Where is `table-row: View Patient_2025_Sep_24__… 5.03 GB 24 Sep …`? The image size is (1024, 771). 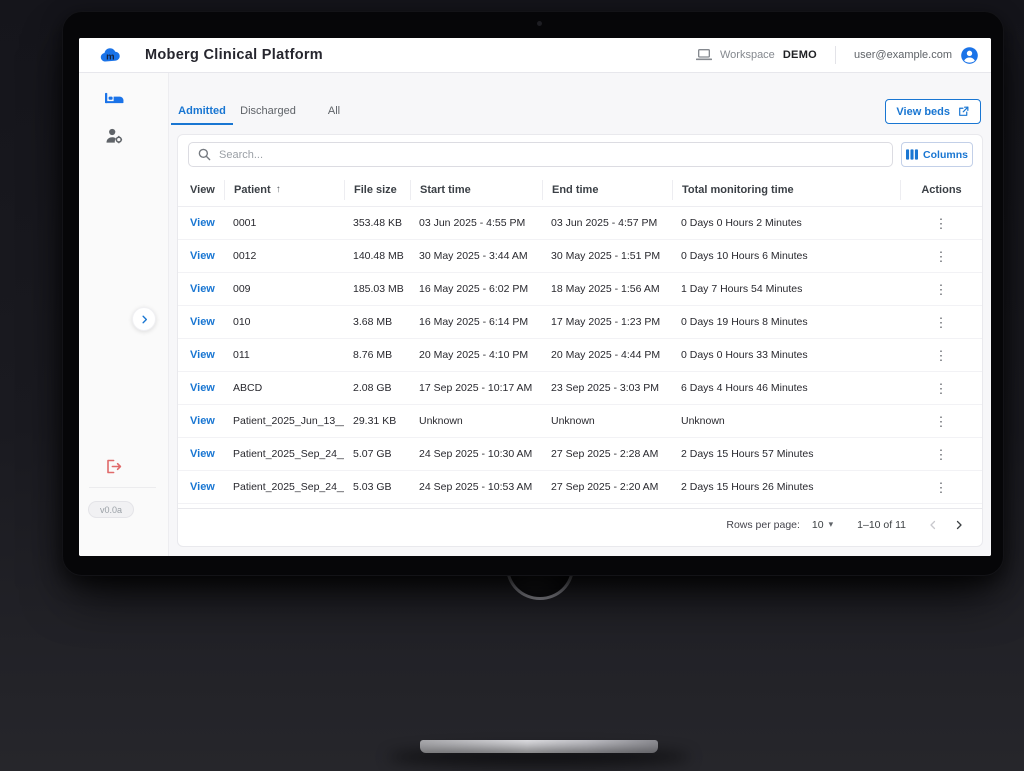
table-row: View Patient_2025_Sep_24__… 5.03 GB 24 Sep … is located at coordinates (580, 487).